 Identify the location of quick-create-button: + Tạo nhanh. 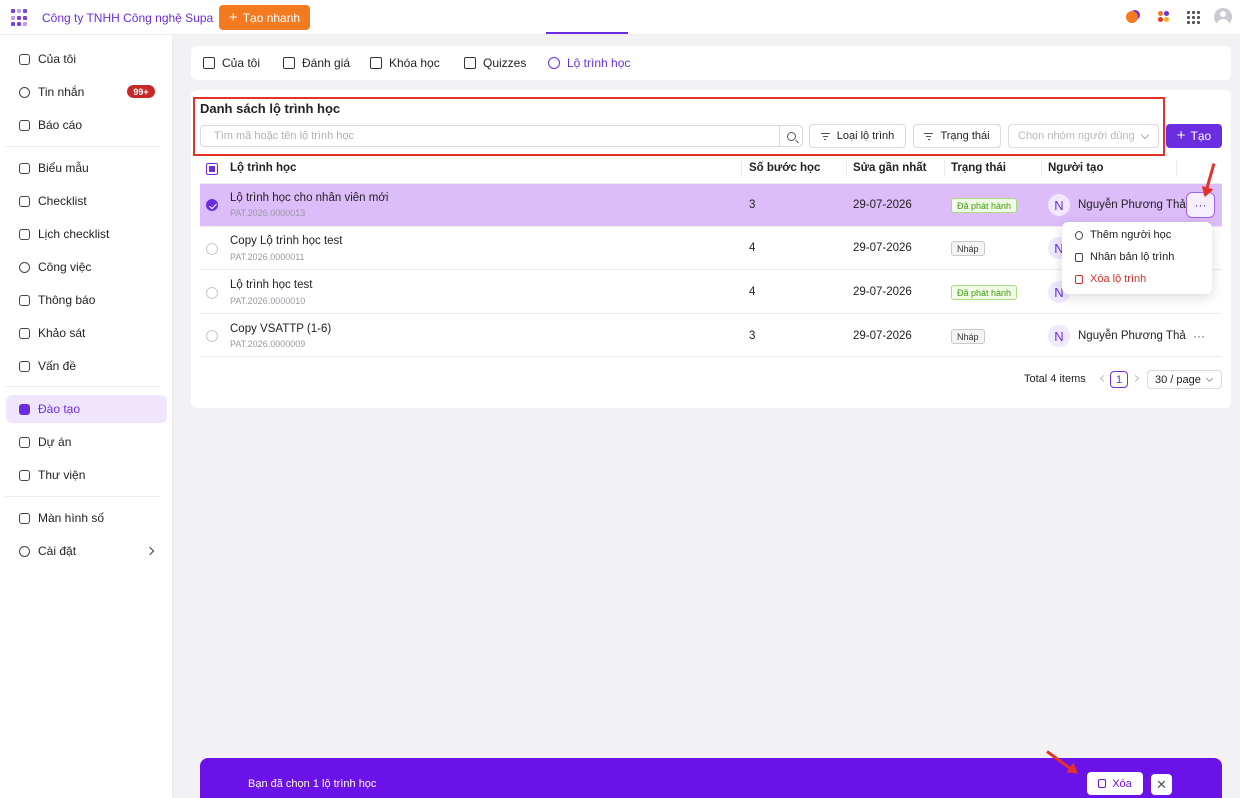
(264, 17).